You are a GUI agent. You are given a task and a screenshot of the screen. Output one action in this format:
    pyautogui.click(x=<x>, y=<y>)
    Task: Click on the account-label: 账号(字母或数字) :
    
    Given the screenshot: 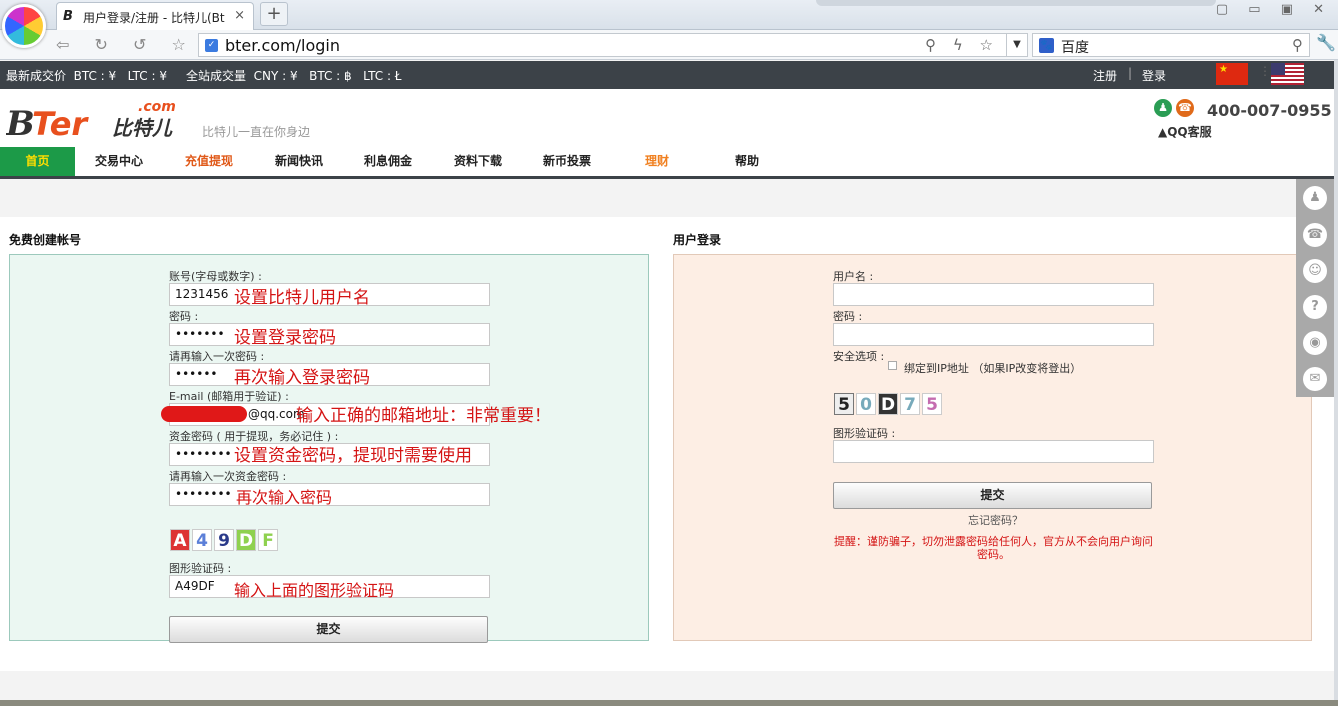 What is the action you would take?
    pyautogui.click(x=215, y=276)
    